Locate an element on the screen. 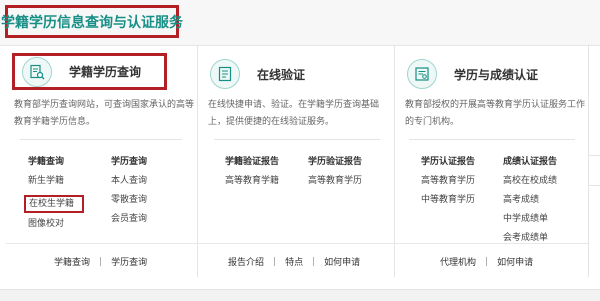 The width and height of the screenshot is (600, 301). group-title: 成绩认证报告 is located at coordinates (530, 162).